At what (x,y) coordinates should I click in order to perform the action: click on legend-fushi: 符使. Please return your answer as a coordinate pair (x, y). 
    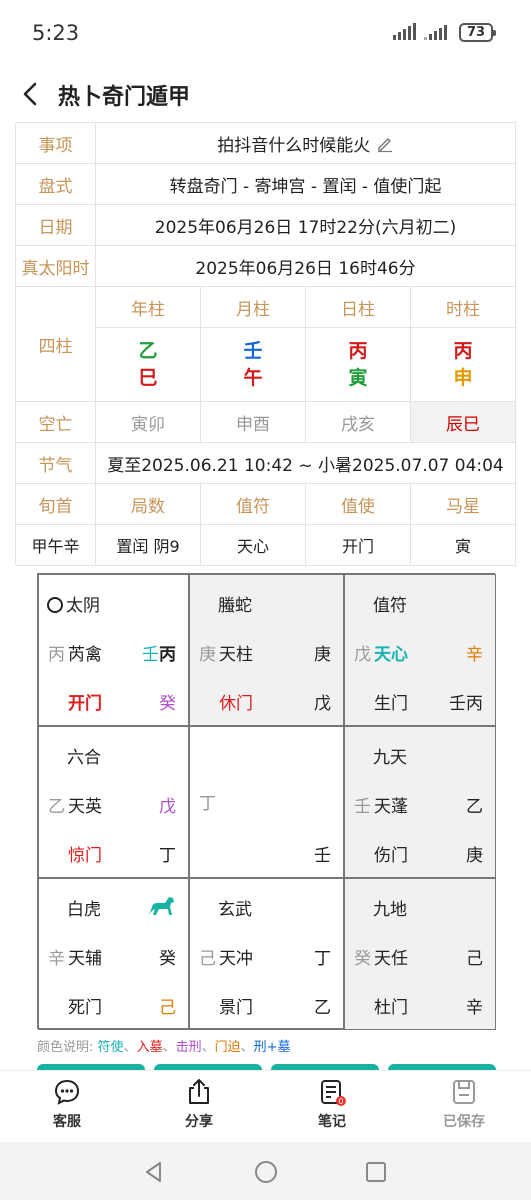
    Looking at the image, I should click on (110, 1047).